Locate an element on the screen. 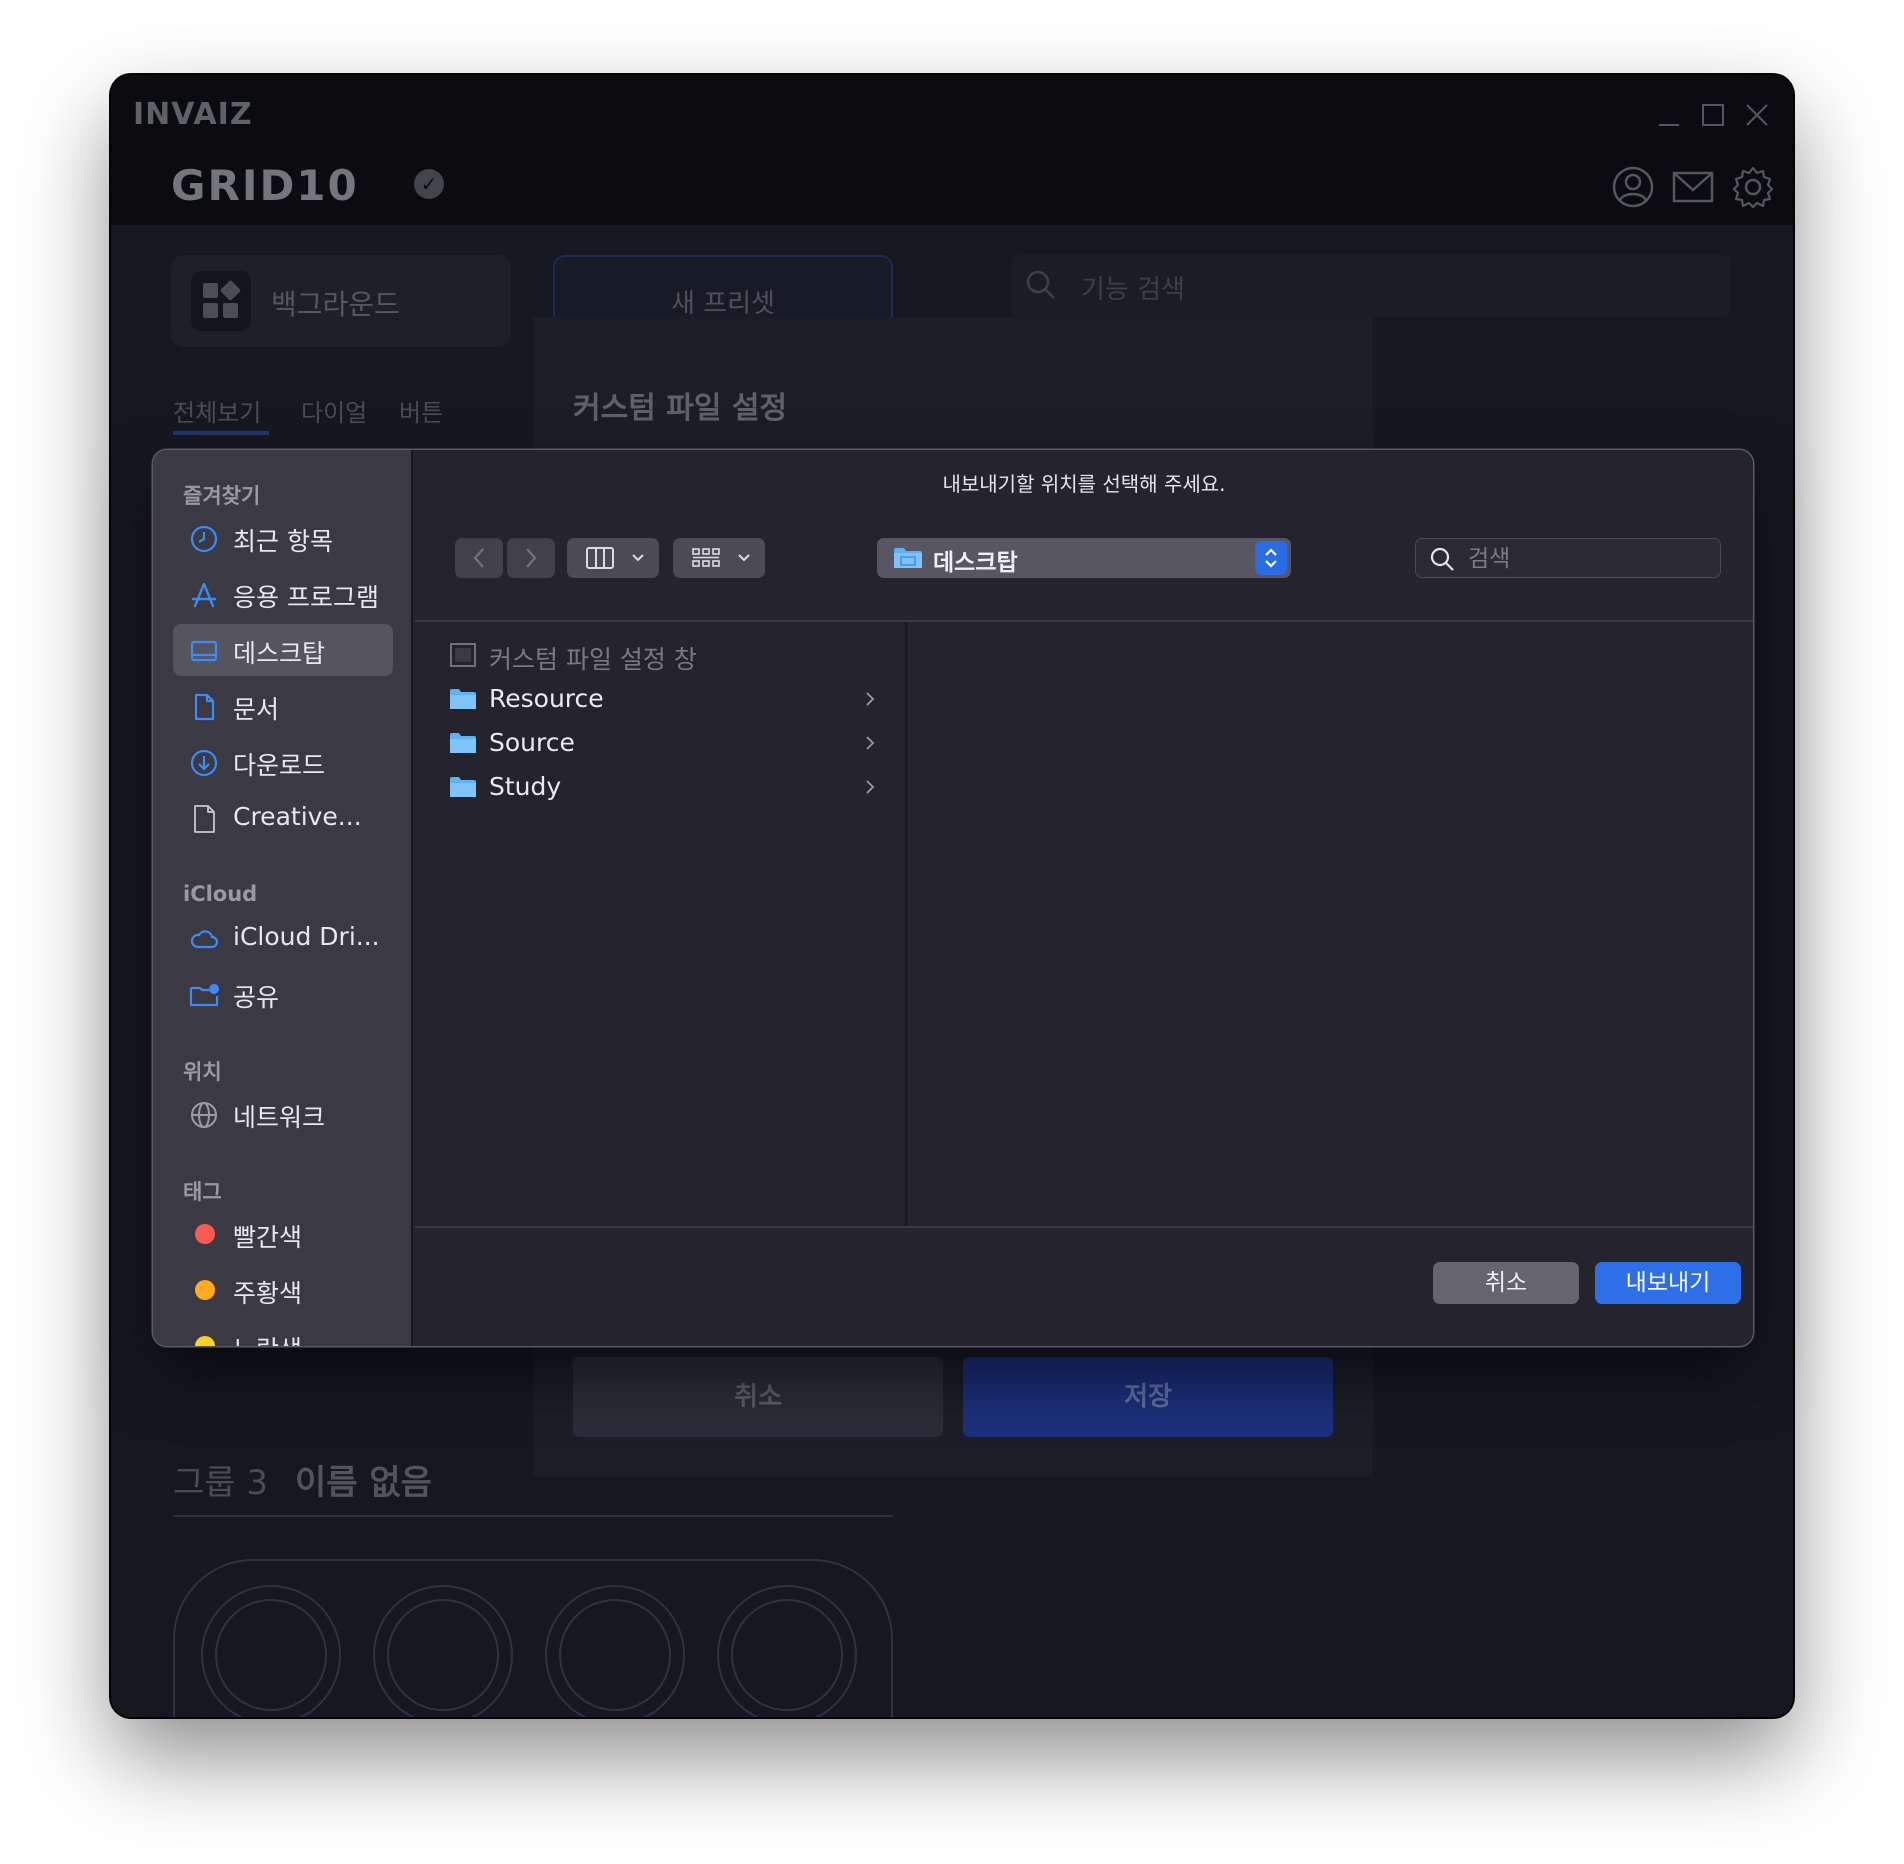  search-input is located at coordinates (1588, 559).